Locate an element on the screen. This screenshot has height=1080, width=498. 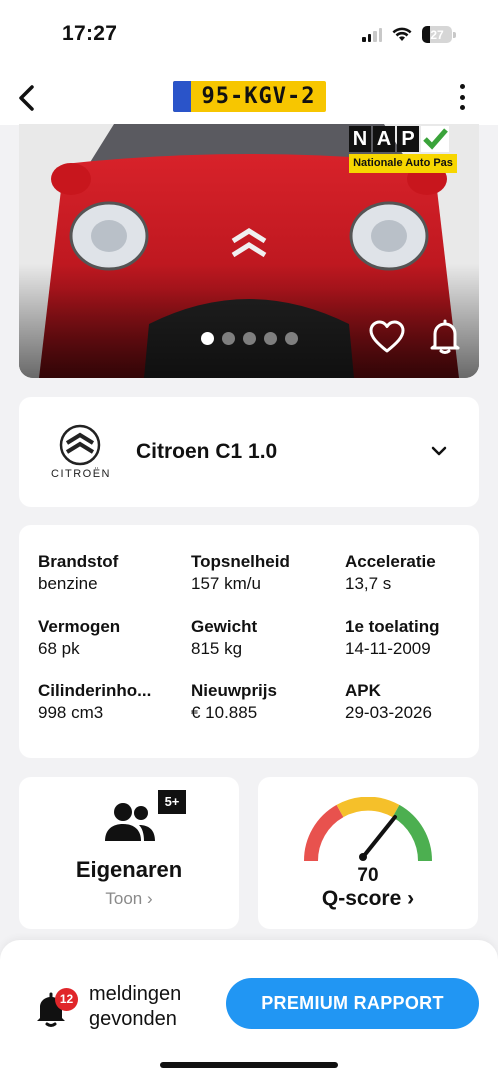
spec-label: Gewicht is located at coordinates (224, 626).